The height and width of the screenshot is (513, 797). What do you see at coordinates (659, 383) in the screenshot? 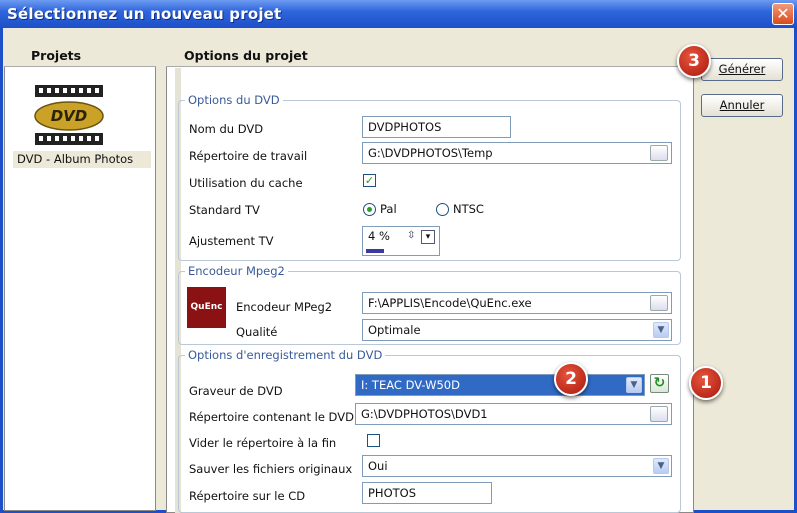
I see `refresh-icon: ↻` at bounding box center [659, 383].